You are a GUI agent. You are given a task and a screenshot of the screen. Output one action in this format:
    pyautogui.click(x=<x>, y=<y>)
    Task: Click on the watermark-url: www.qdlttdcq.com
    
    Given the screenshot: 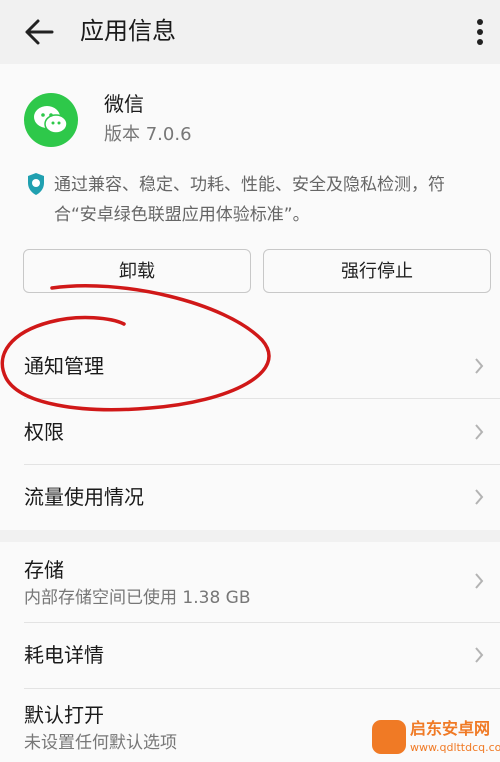 What is the action you would take?
    pyautogui.click(x=455, y=747)
    